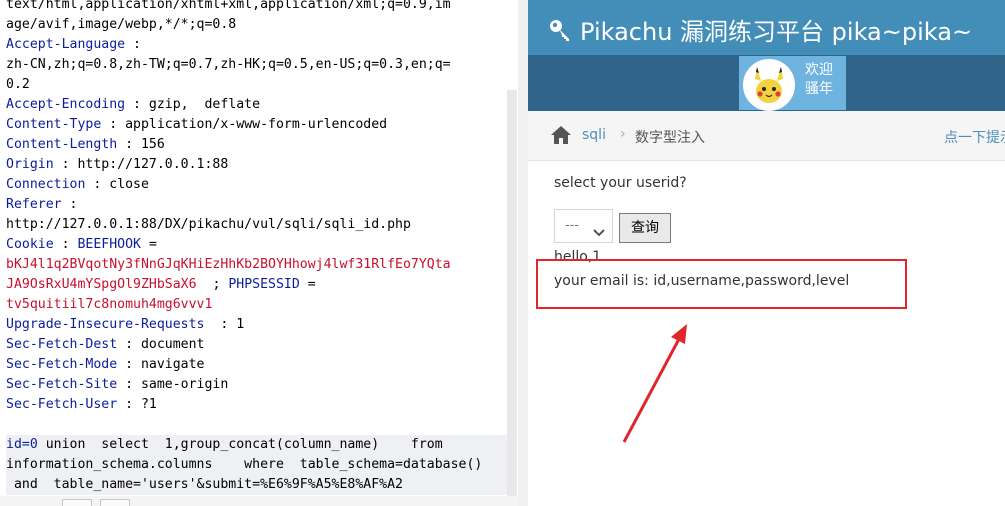 This screenshot has width=1005, height=506. Describe the element at coordinates (645, 228) in the screenshot. I see `query-button: 查询` at that location.